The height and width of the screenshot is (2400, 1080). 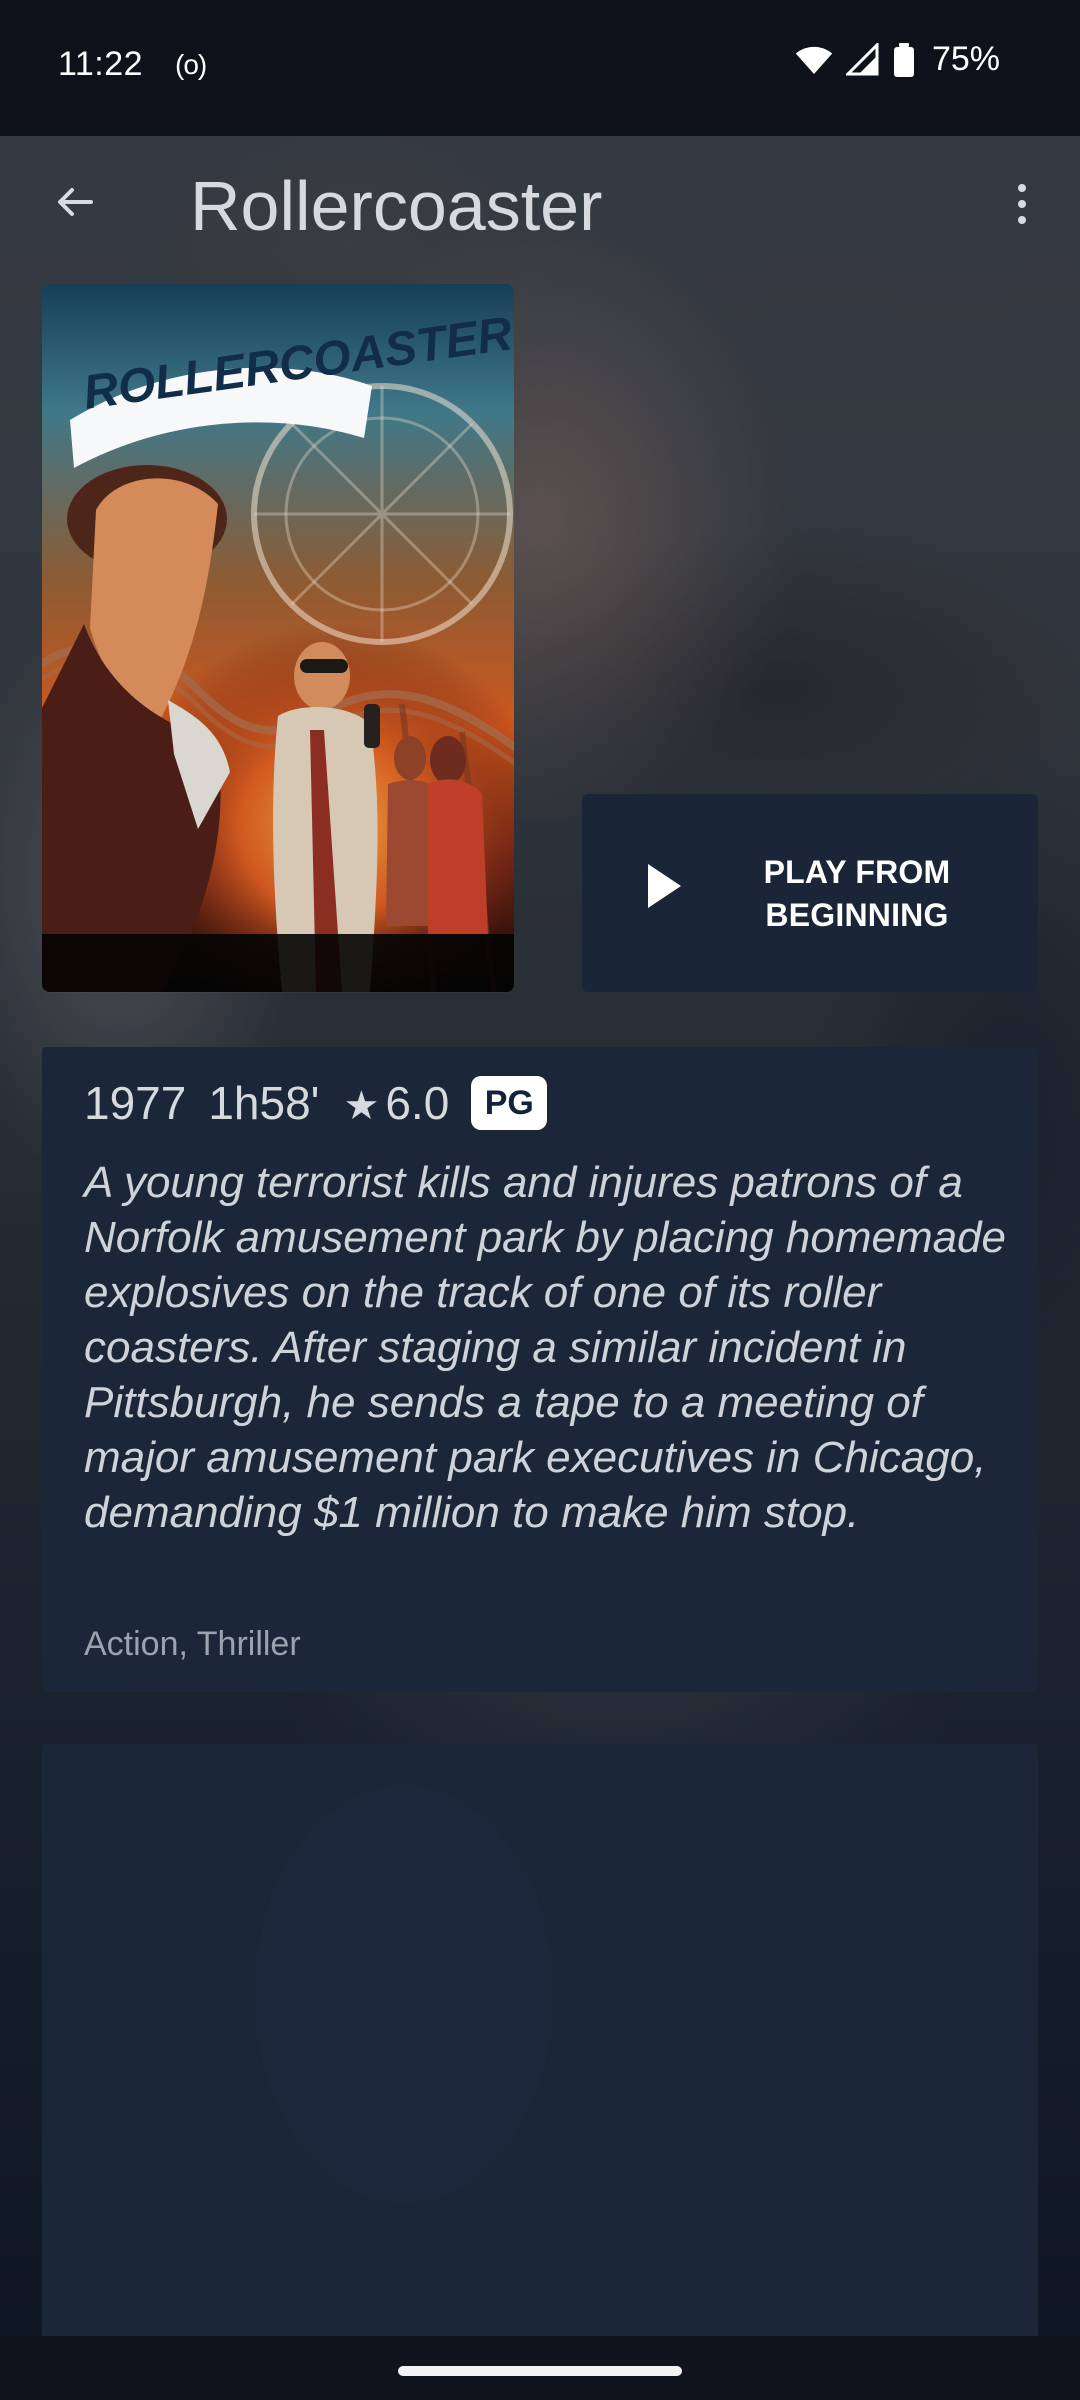 What do you see at coordinates (361, 1106) in the screenshot?
I see `star-icon: ★` at bounding box center [361, 1106].